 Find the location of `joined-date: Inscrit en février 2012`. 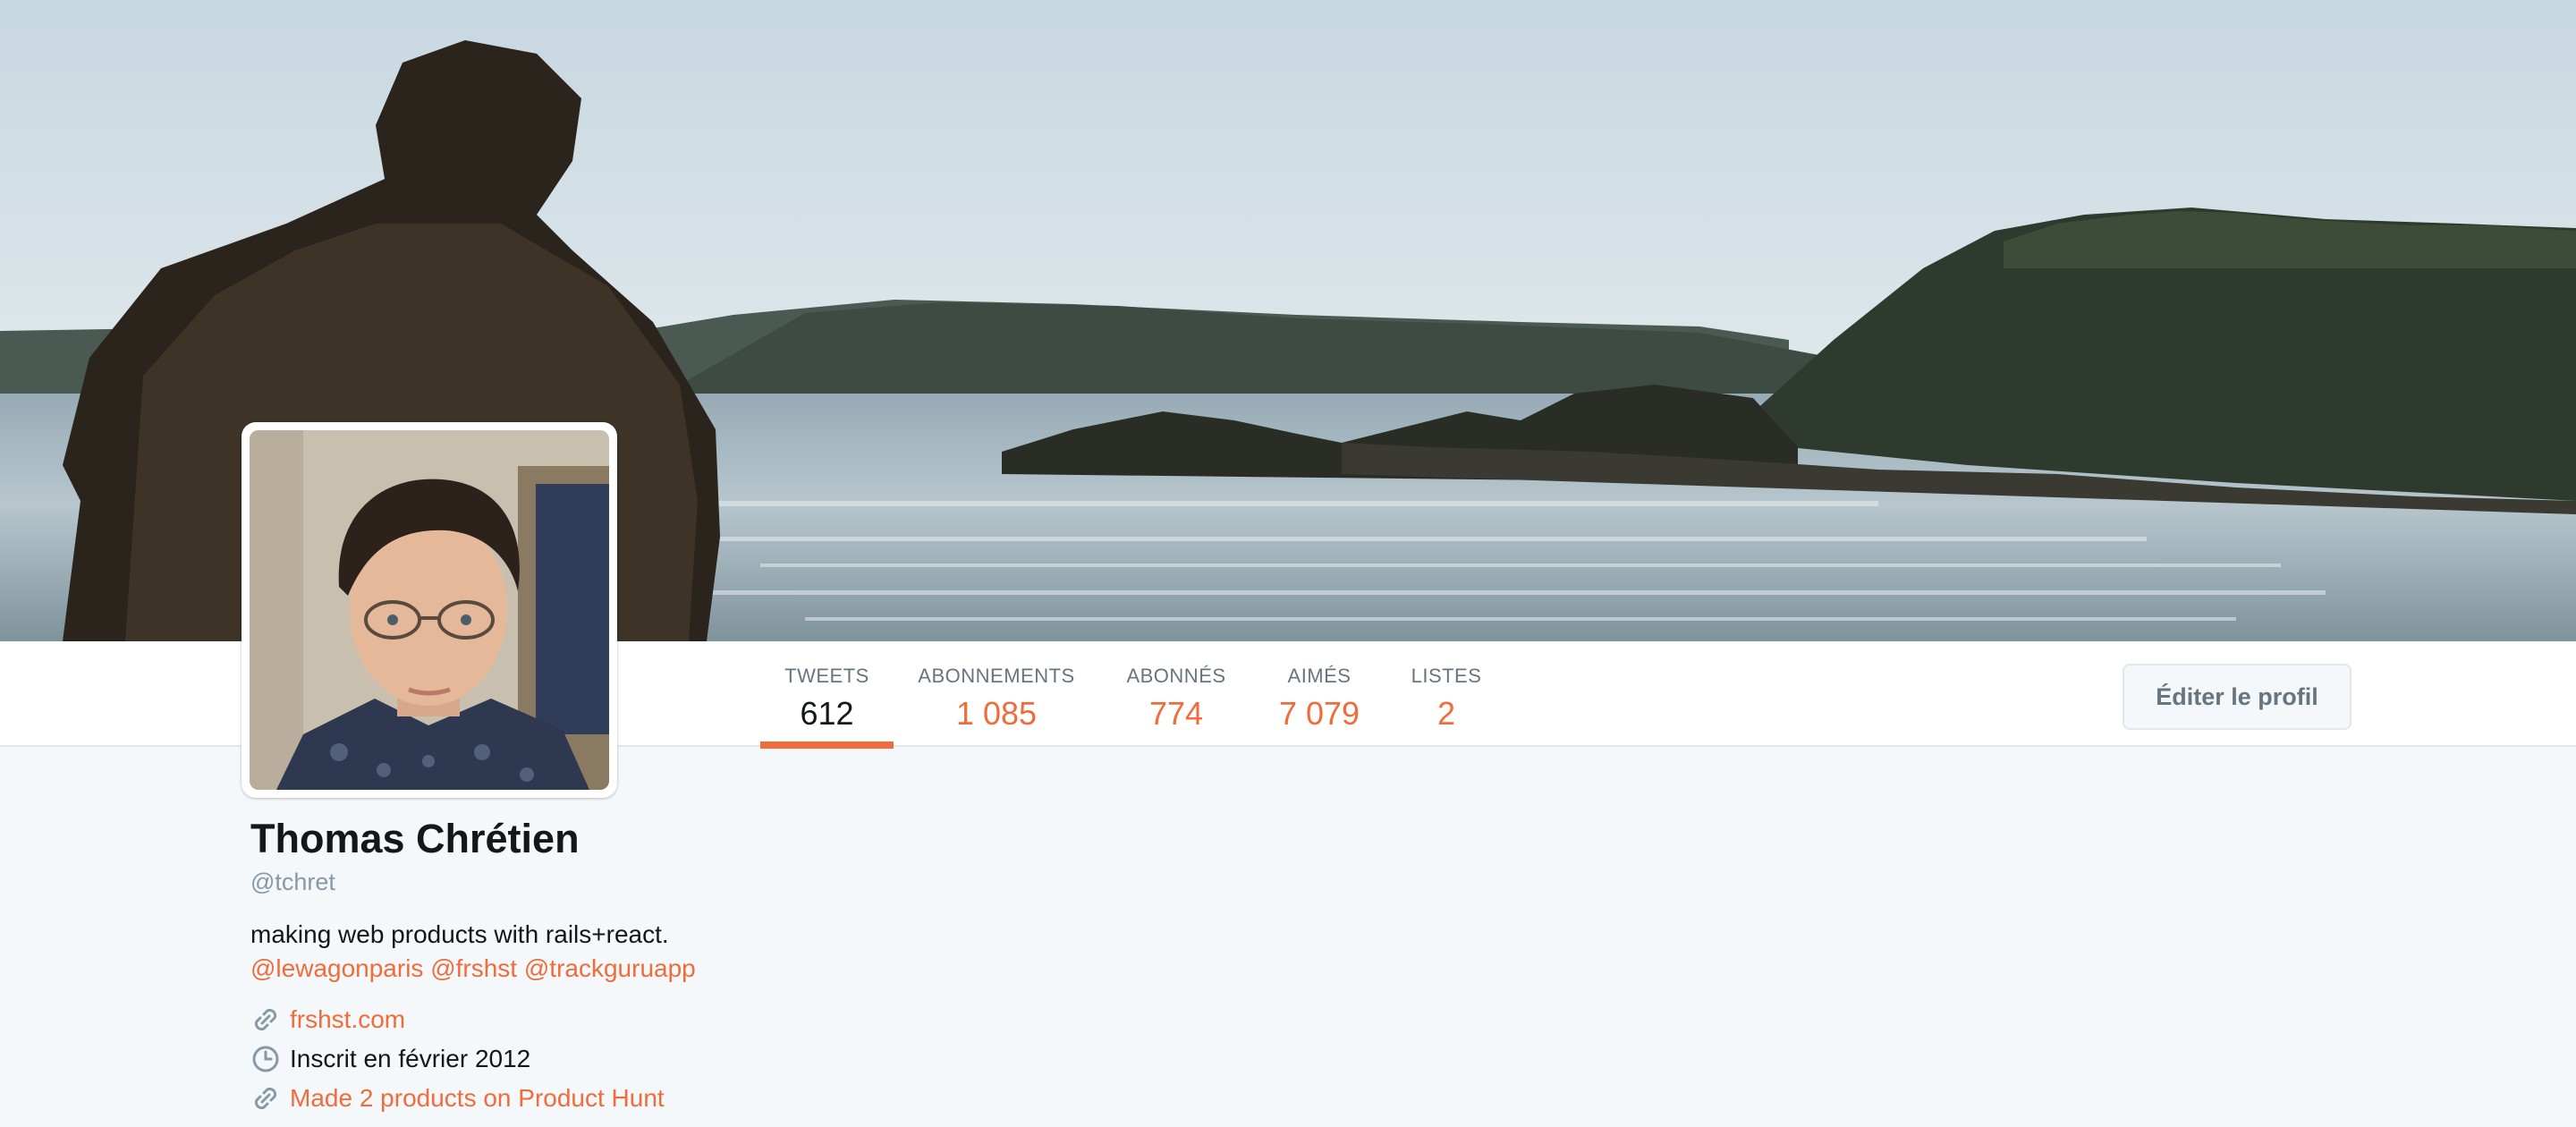

joined-date: Inscrit en février 2012 is located at coordinates (410, 1058).